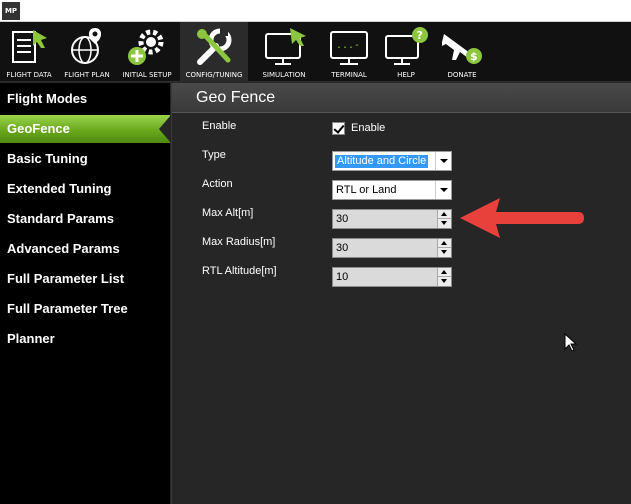 The height and width of the screenshot is (504, 631). Describe the element at coordinates (315, 11) in the screenshot. I see `title-bar: MP` at that location.